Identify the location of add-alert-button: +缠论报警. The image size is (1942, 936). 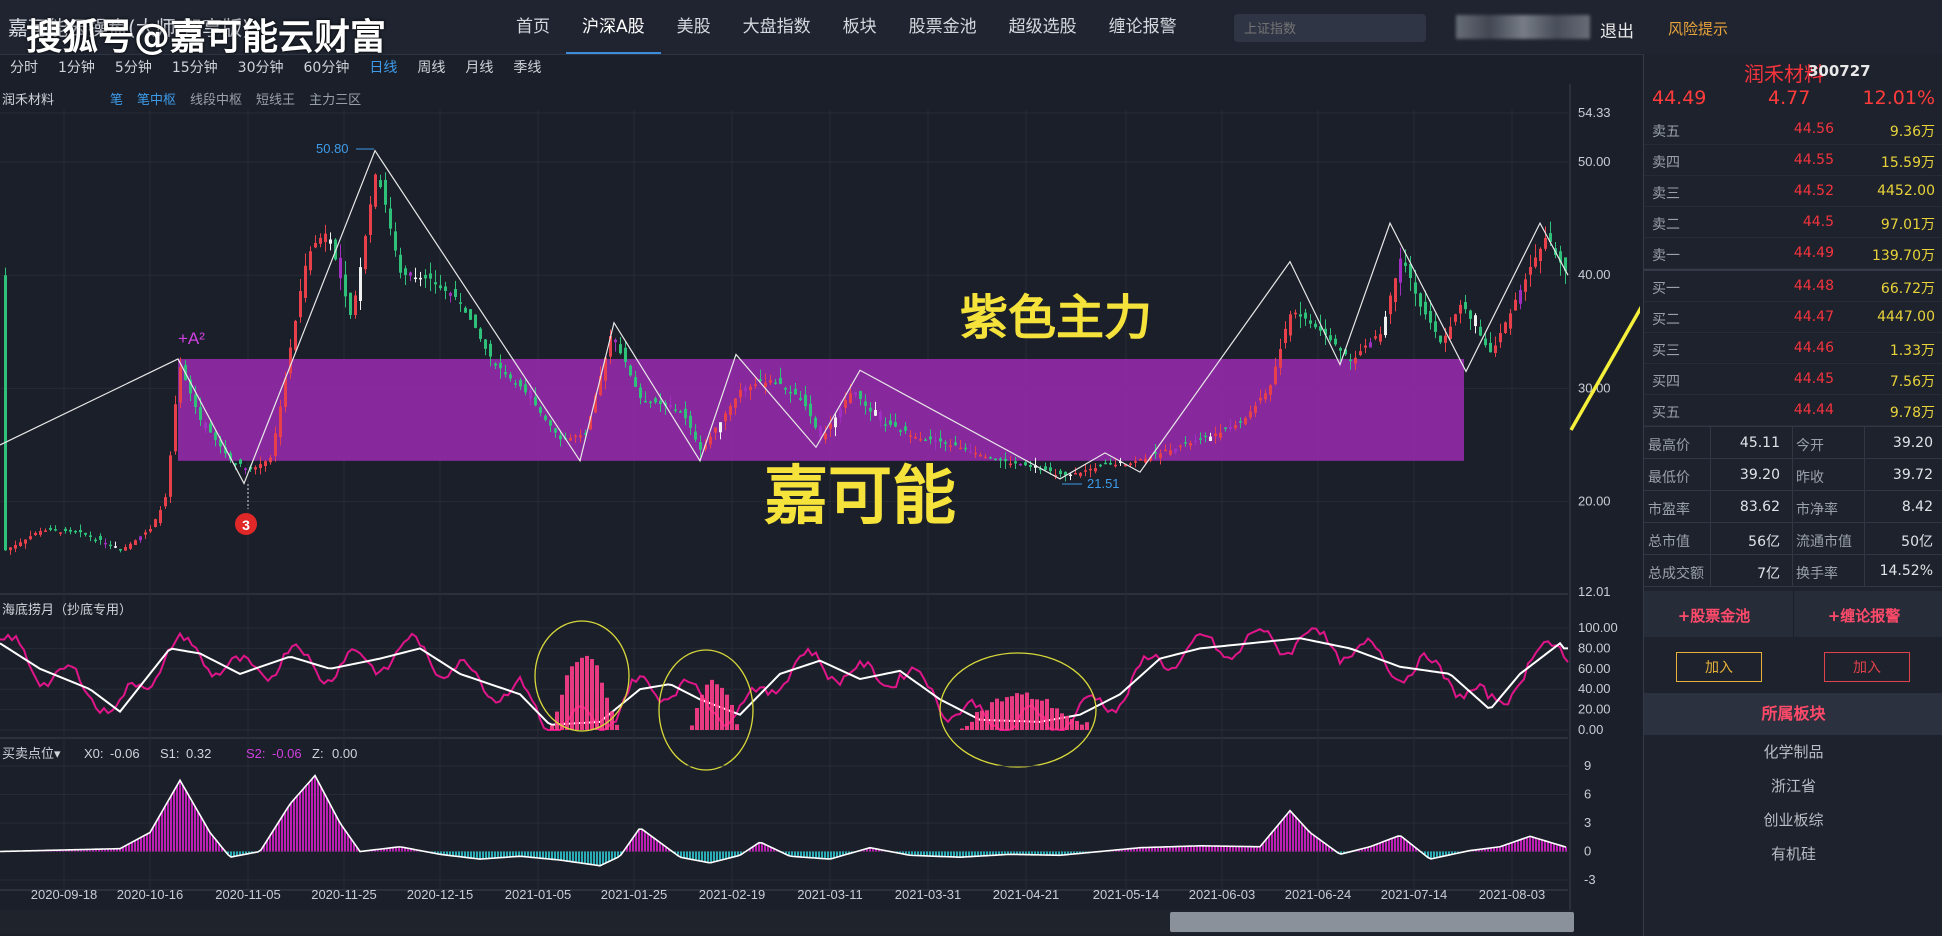
(1864, 615).